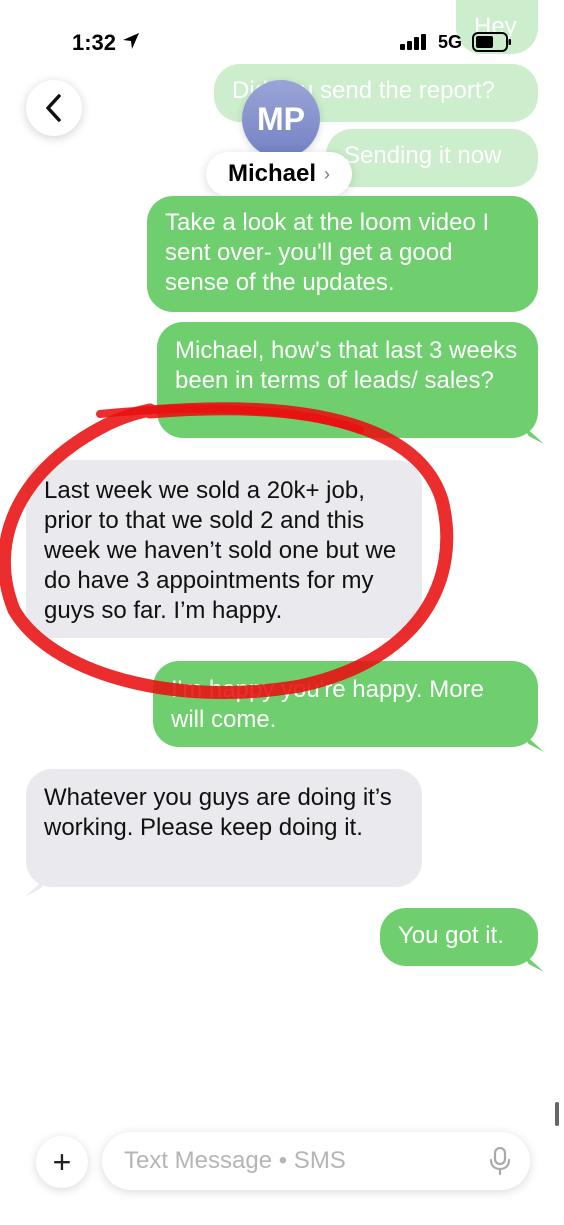 Image resolution: width=564 pixels, height=1225 pixels. I want to click on message-text: You got it., so click(451, 935).